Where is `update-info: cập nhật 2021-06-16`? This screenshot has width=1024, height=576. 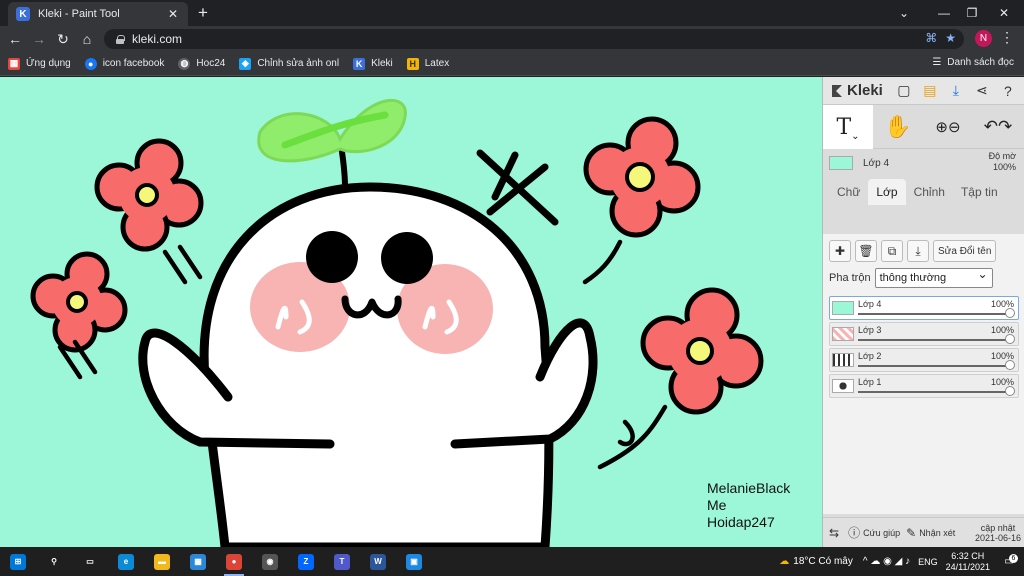 update-info: cập nhật 2021-06-16 is located at coordinates (998, 533).